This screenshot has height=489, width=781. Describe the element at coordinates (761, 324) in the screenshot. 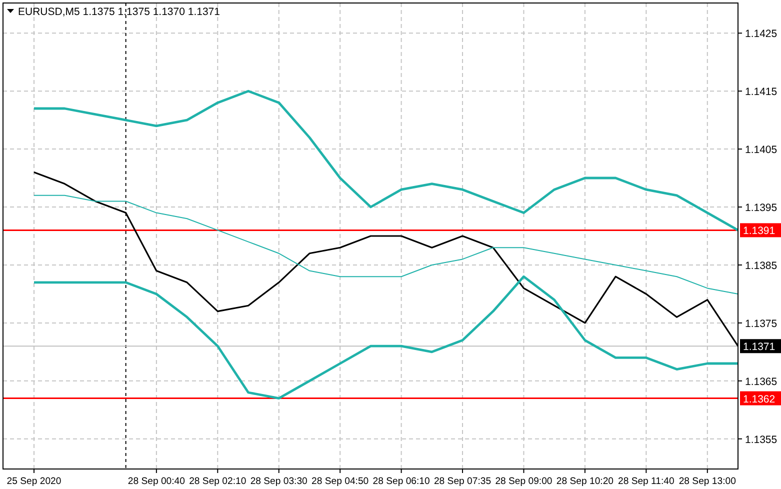

I see `y-axis-label: 1.1375` at that location.